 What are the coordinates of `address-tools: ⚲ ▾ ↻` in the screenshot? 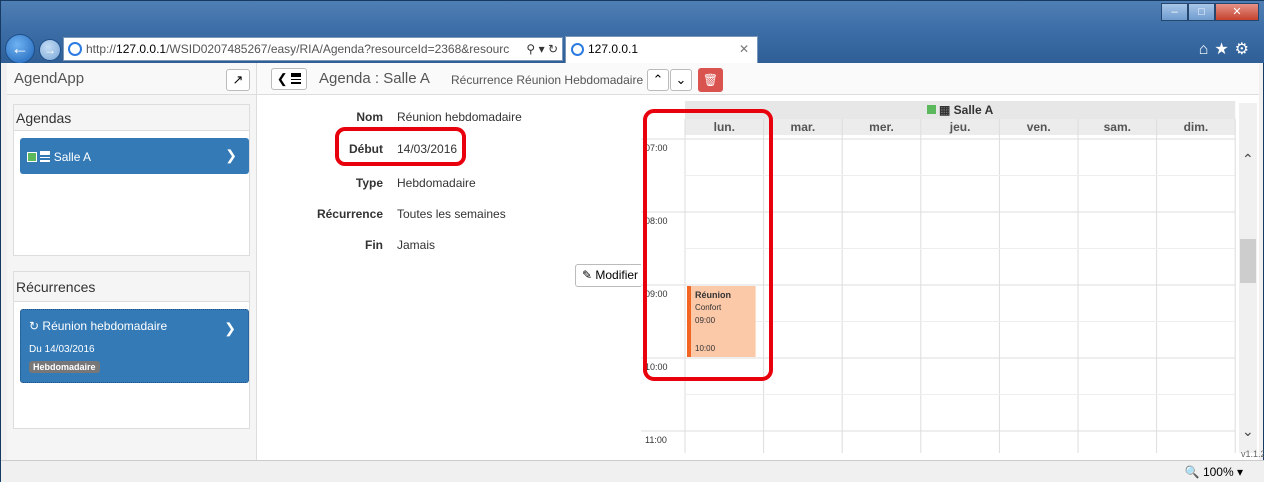 It's located at (542, 49).